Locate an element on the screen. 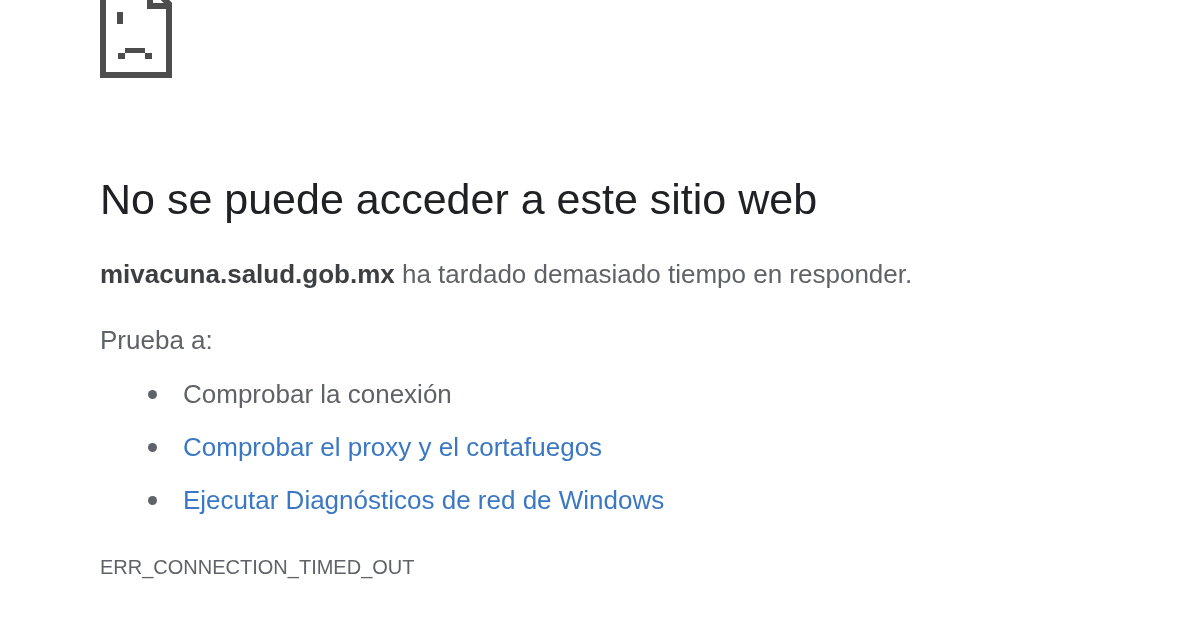 This screenshot has height=630, width=1200. suggestion-text: Comprobar la conexión is located at coordinates (317, 394).